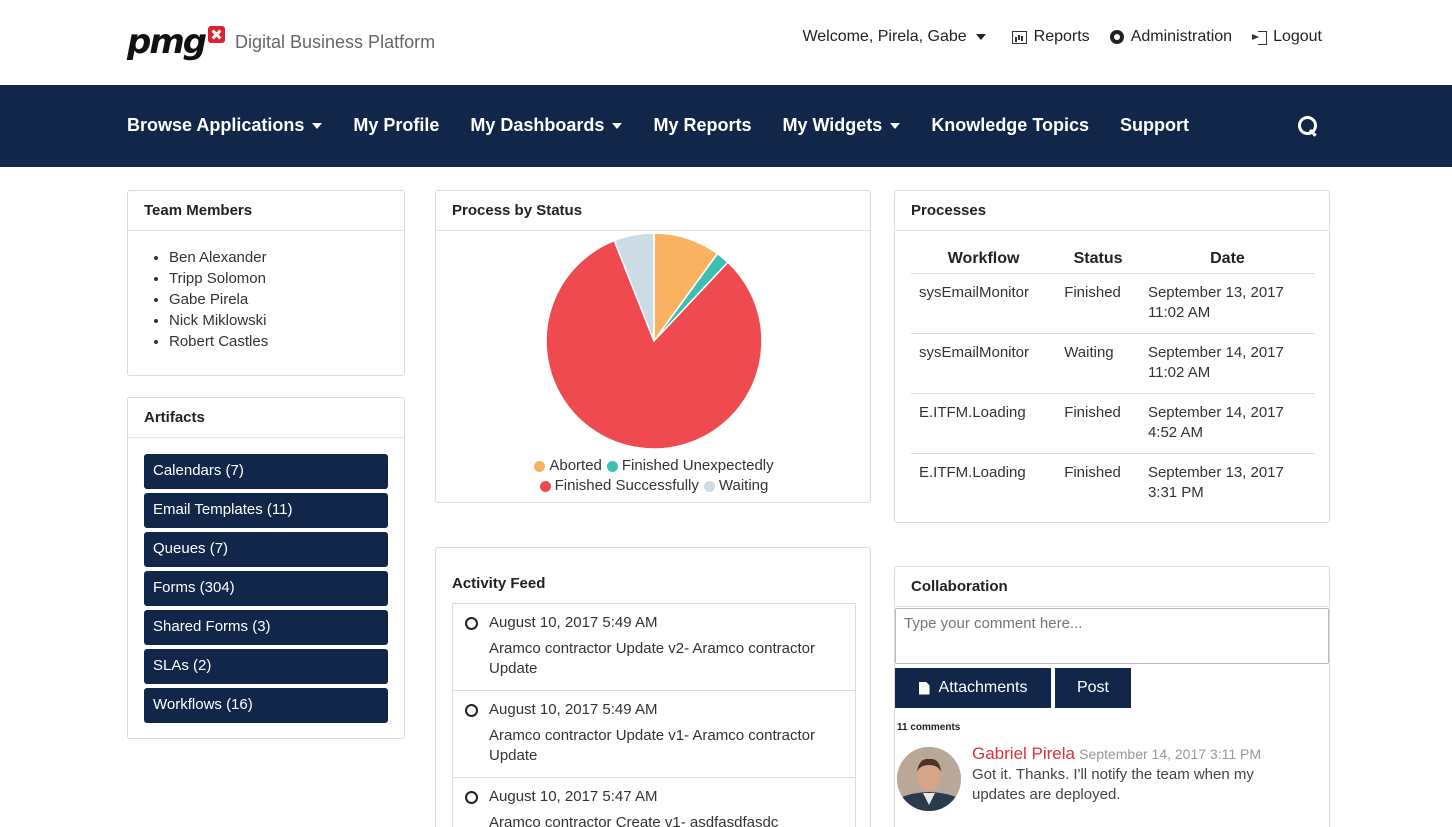  Describe the element at coordinates (743, 485) in the screenshot. I see `legend-label: Waiting` at that location.